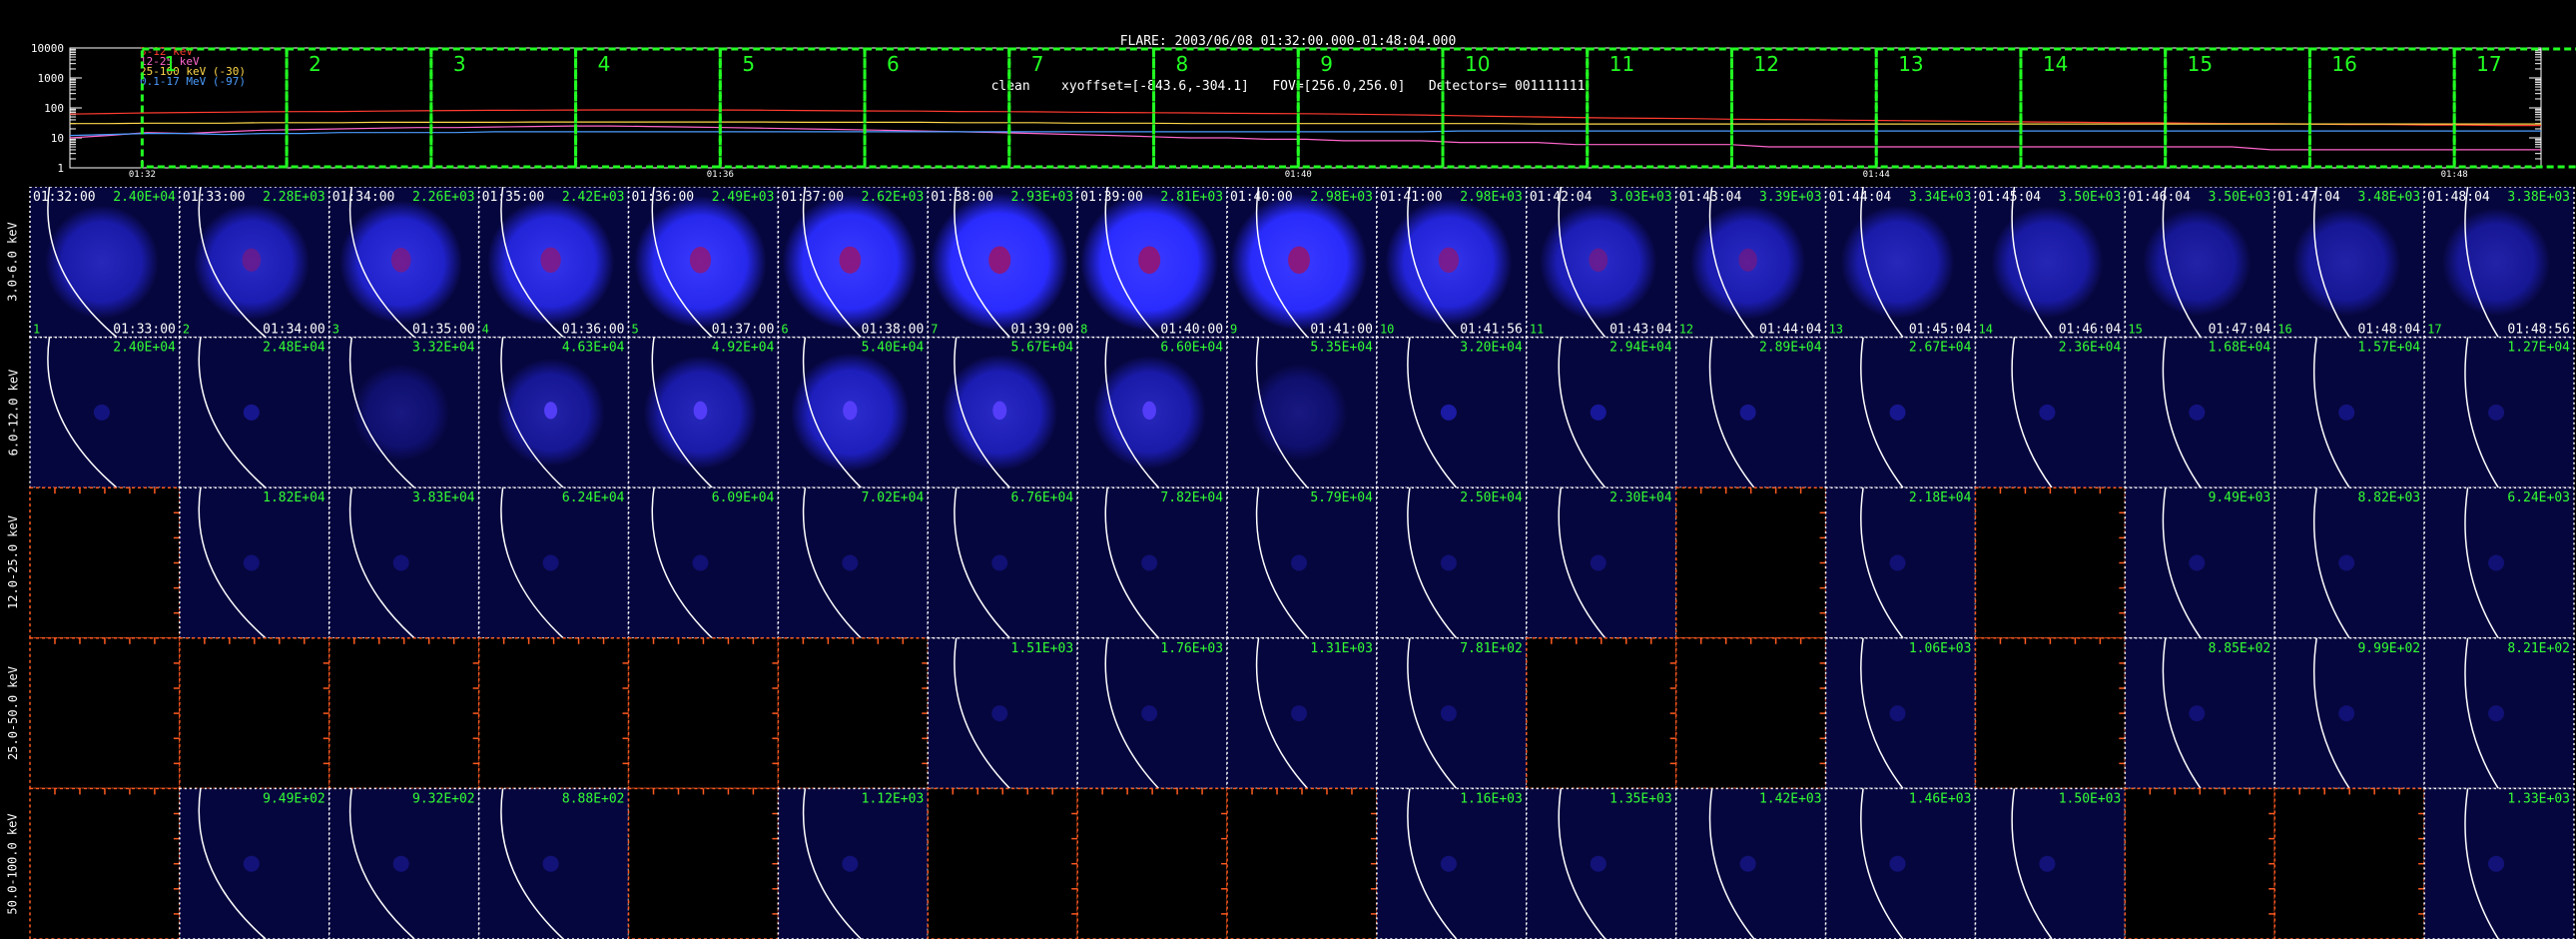 The image size is (2576, 939). What do you see at coordinates (1152, 412) in the screenshot?
I see `image-panel: 6.60E+04` at bounding box center [1152, 412].